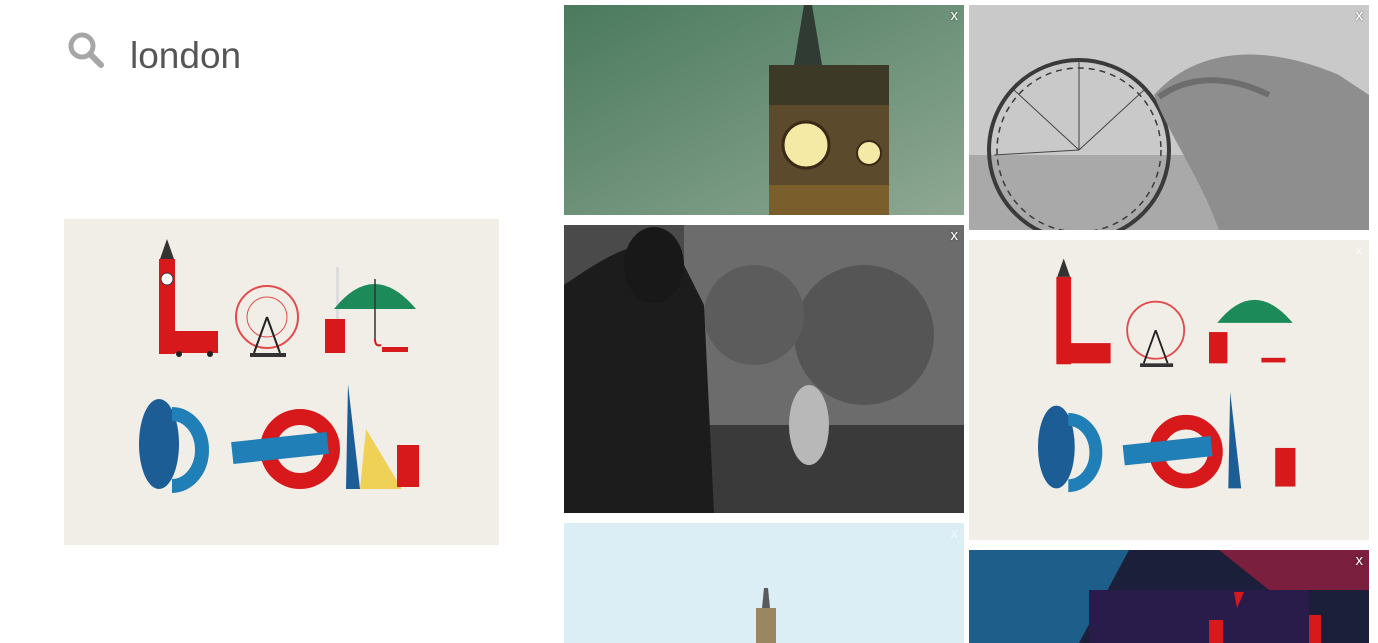  I want to click on search-input, so click(320, 56).